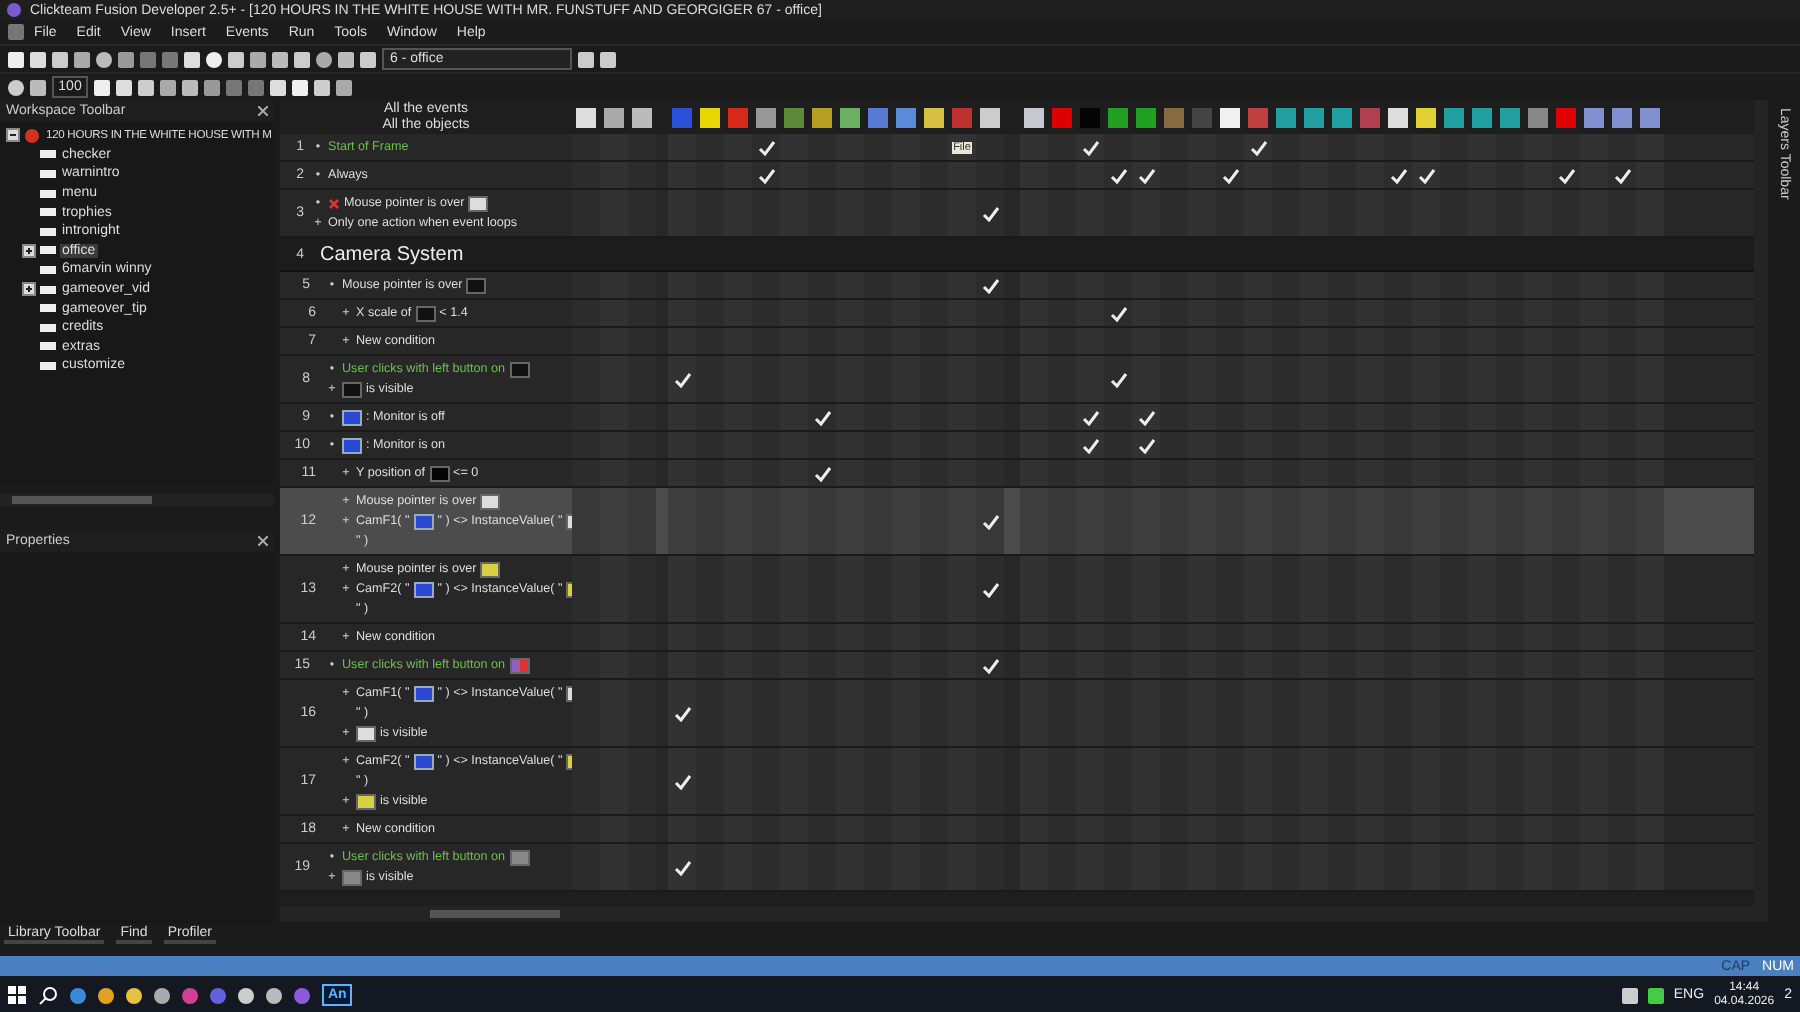 The width and height of the screenshot is (1800, 1012). Describe the element at coordinates (14, 10) in the screenshot. I see `app-logo-icon` at that location.